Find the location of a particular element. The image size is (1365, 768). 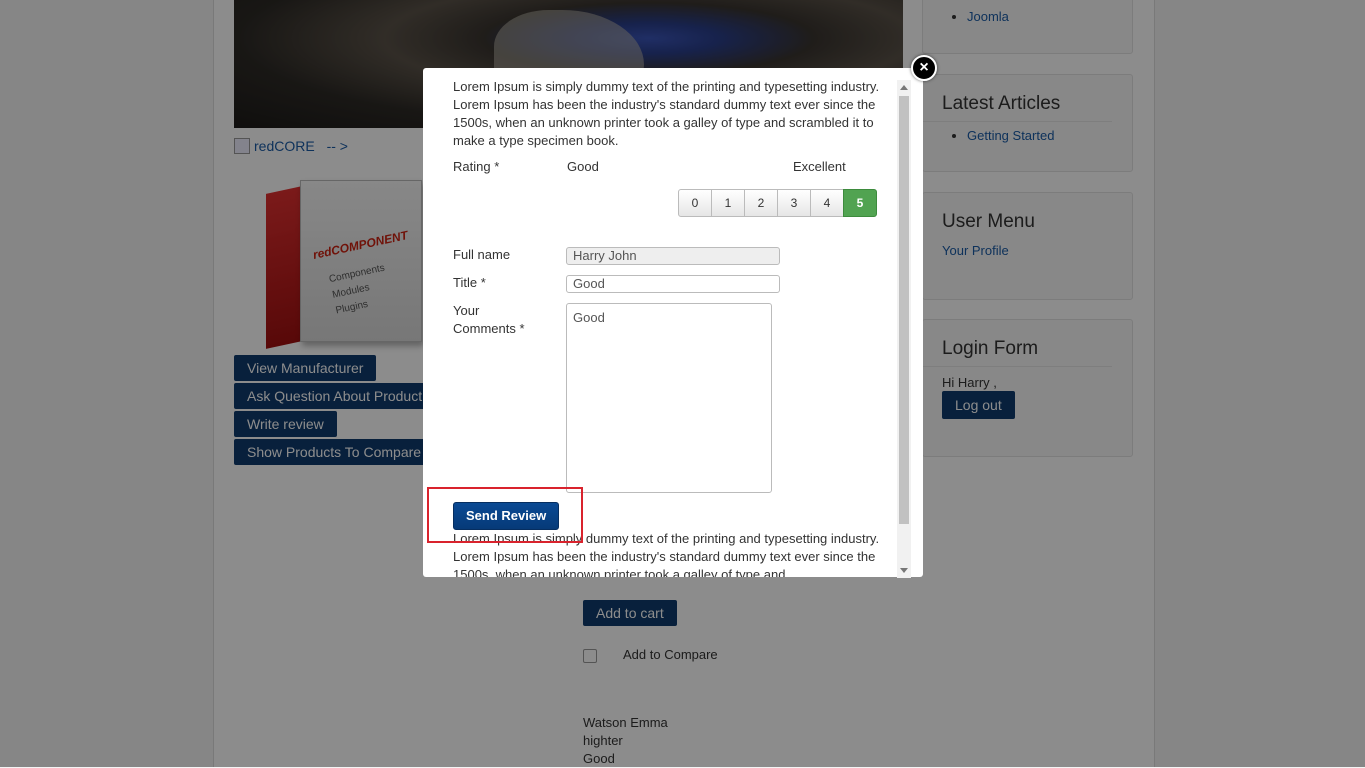

scroll-down-icon is located at coordinates (904, 570).